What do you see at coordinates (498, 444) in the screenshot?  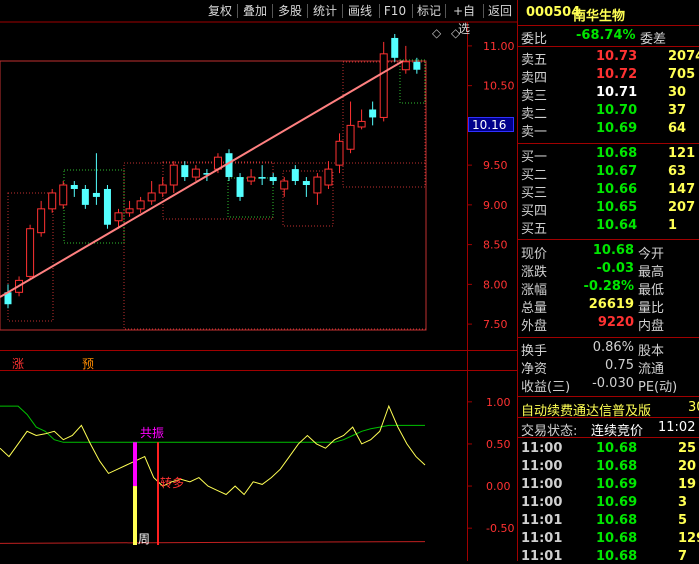 I see `ind-label: 0.50` at bounding box center [498, 444].